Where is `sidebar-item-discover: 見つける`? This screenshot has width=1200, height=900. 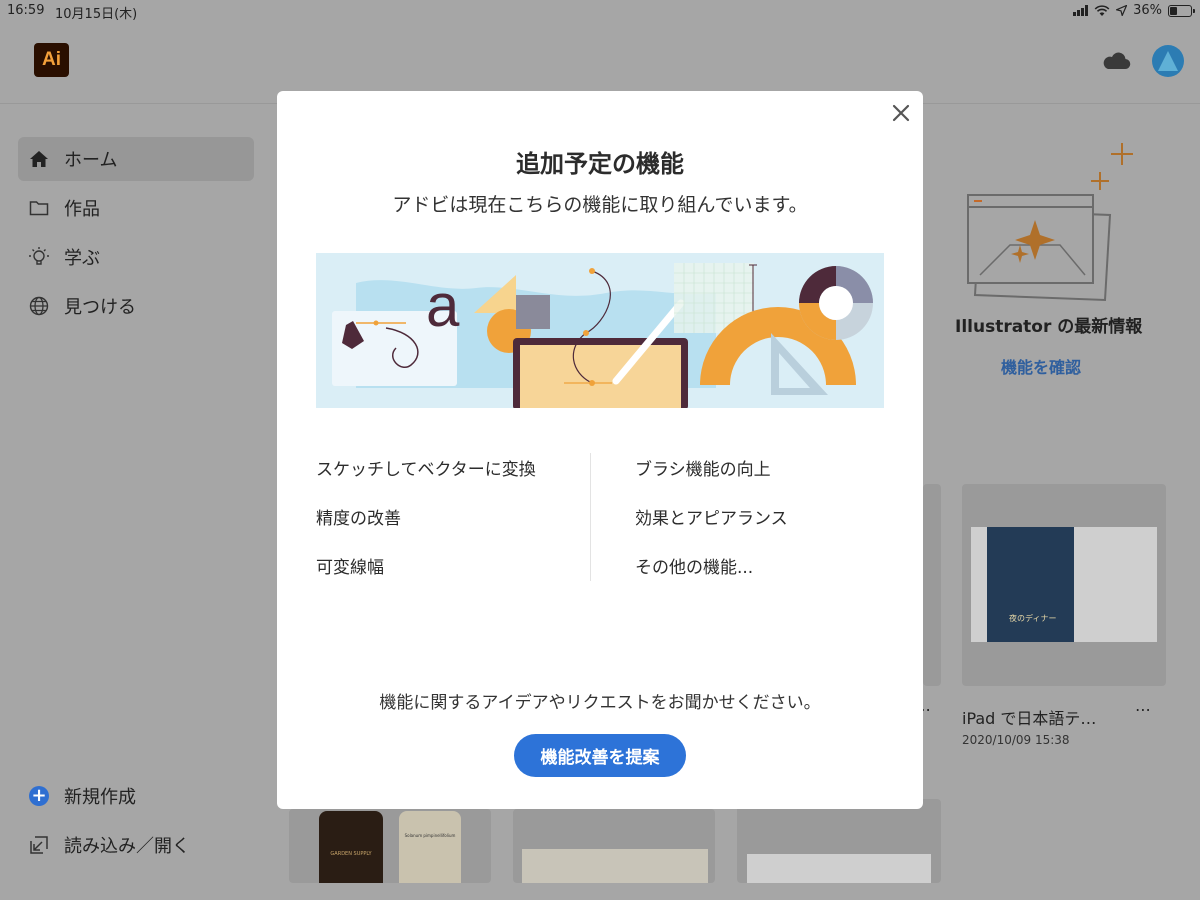
sidebar-item-discover: 見つける is located at coordinates (136, 306).